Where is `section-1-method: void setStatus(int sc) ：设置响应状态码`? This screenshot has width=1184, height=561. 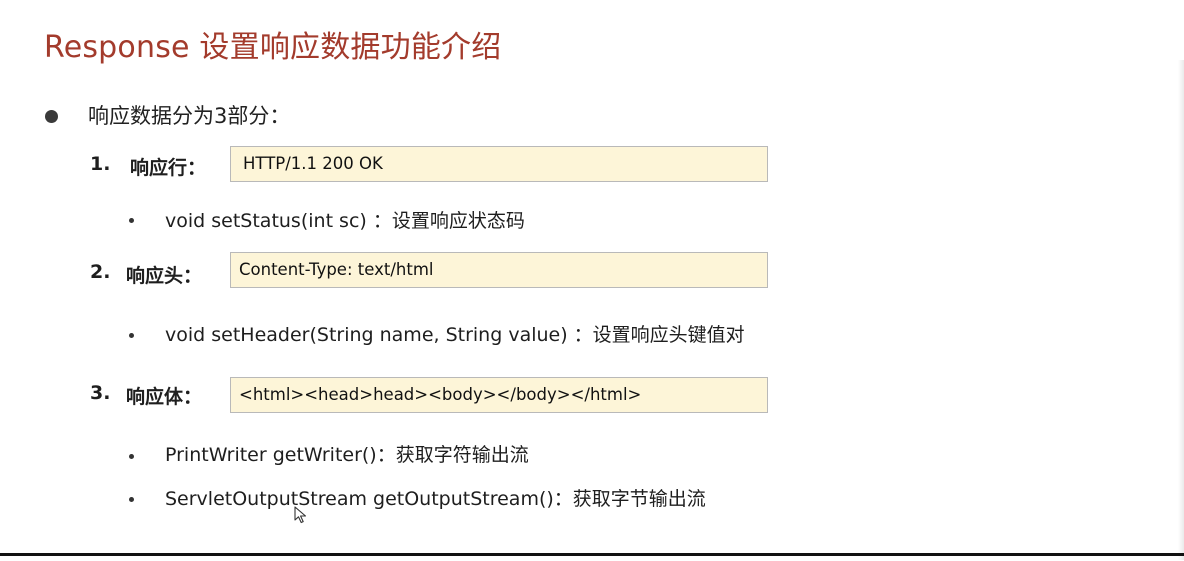
section-1-method: void setStatus(int sc) ：设置响应状态码 is located at coordinates (345, 221).